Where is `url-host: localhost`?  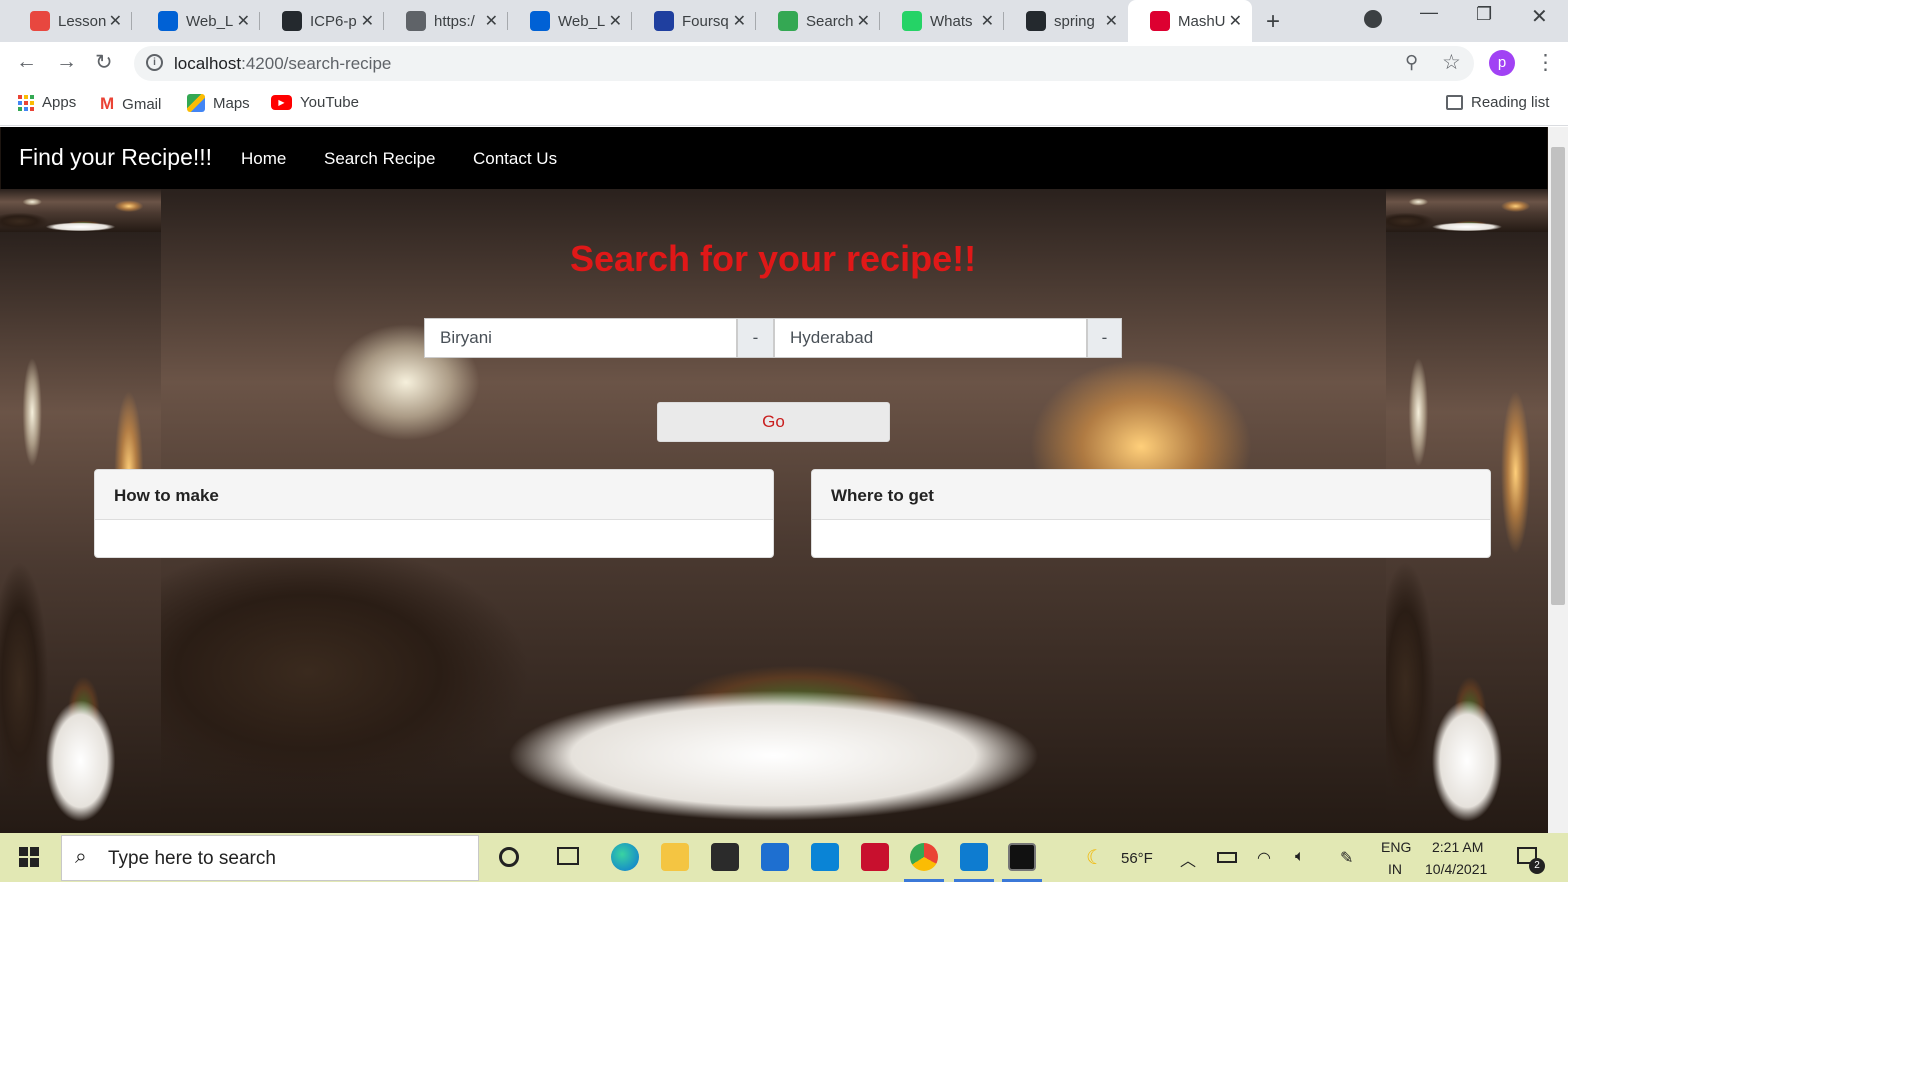
url-host: localhost is located at coordinates (208, 63).